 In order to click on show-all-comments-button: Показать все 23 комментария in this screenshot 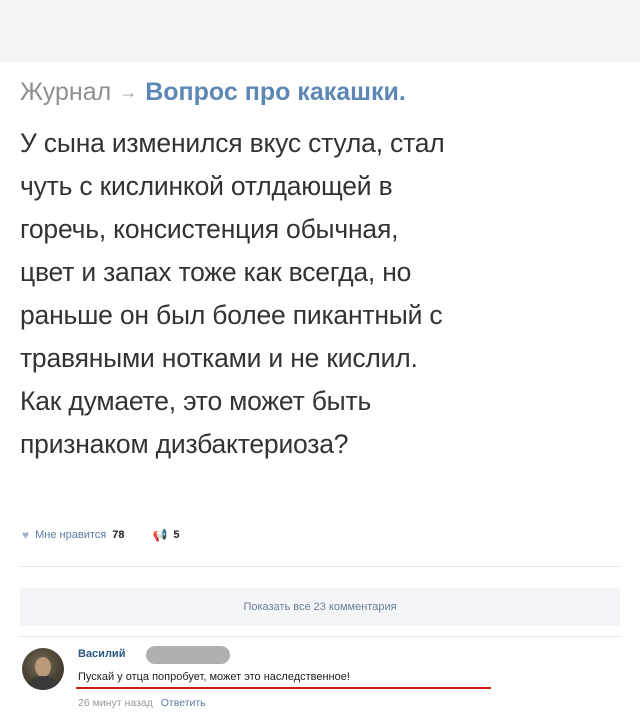, I will do `click(320, 607)`.